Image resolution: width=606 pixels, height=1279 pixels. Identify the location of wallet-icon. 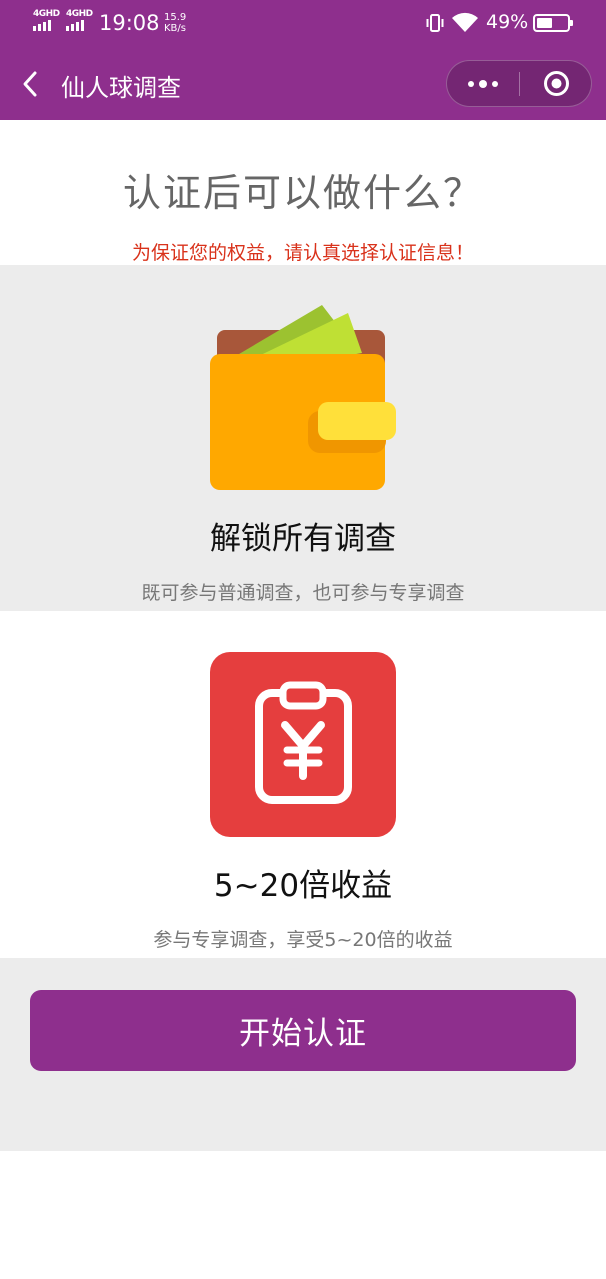
(303, 397).